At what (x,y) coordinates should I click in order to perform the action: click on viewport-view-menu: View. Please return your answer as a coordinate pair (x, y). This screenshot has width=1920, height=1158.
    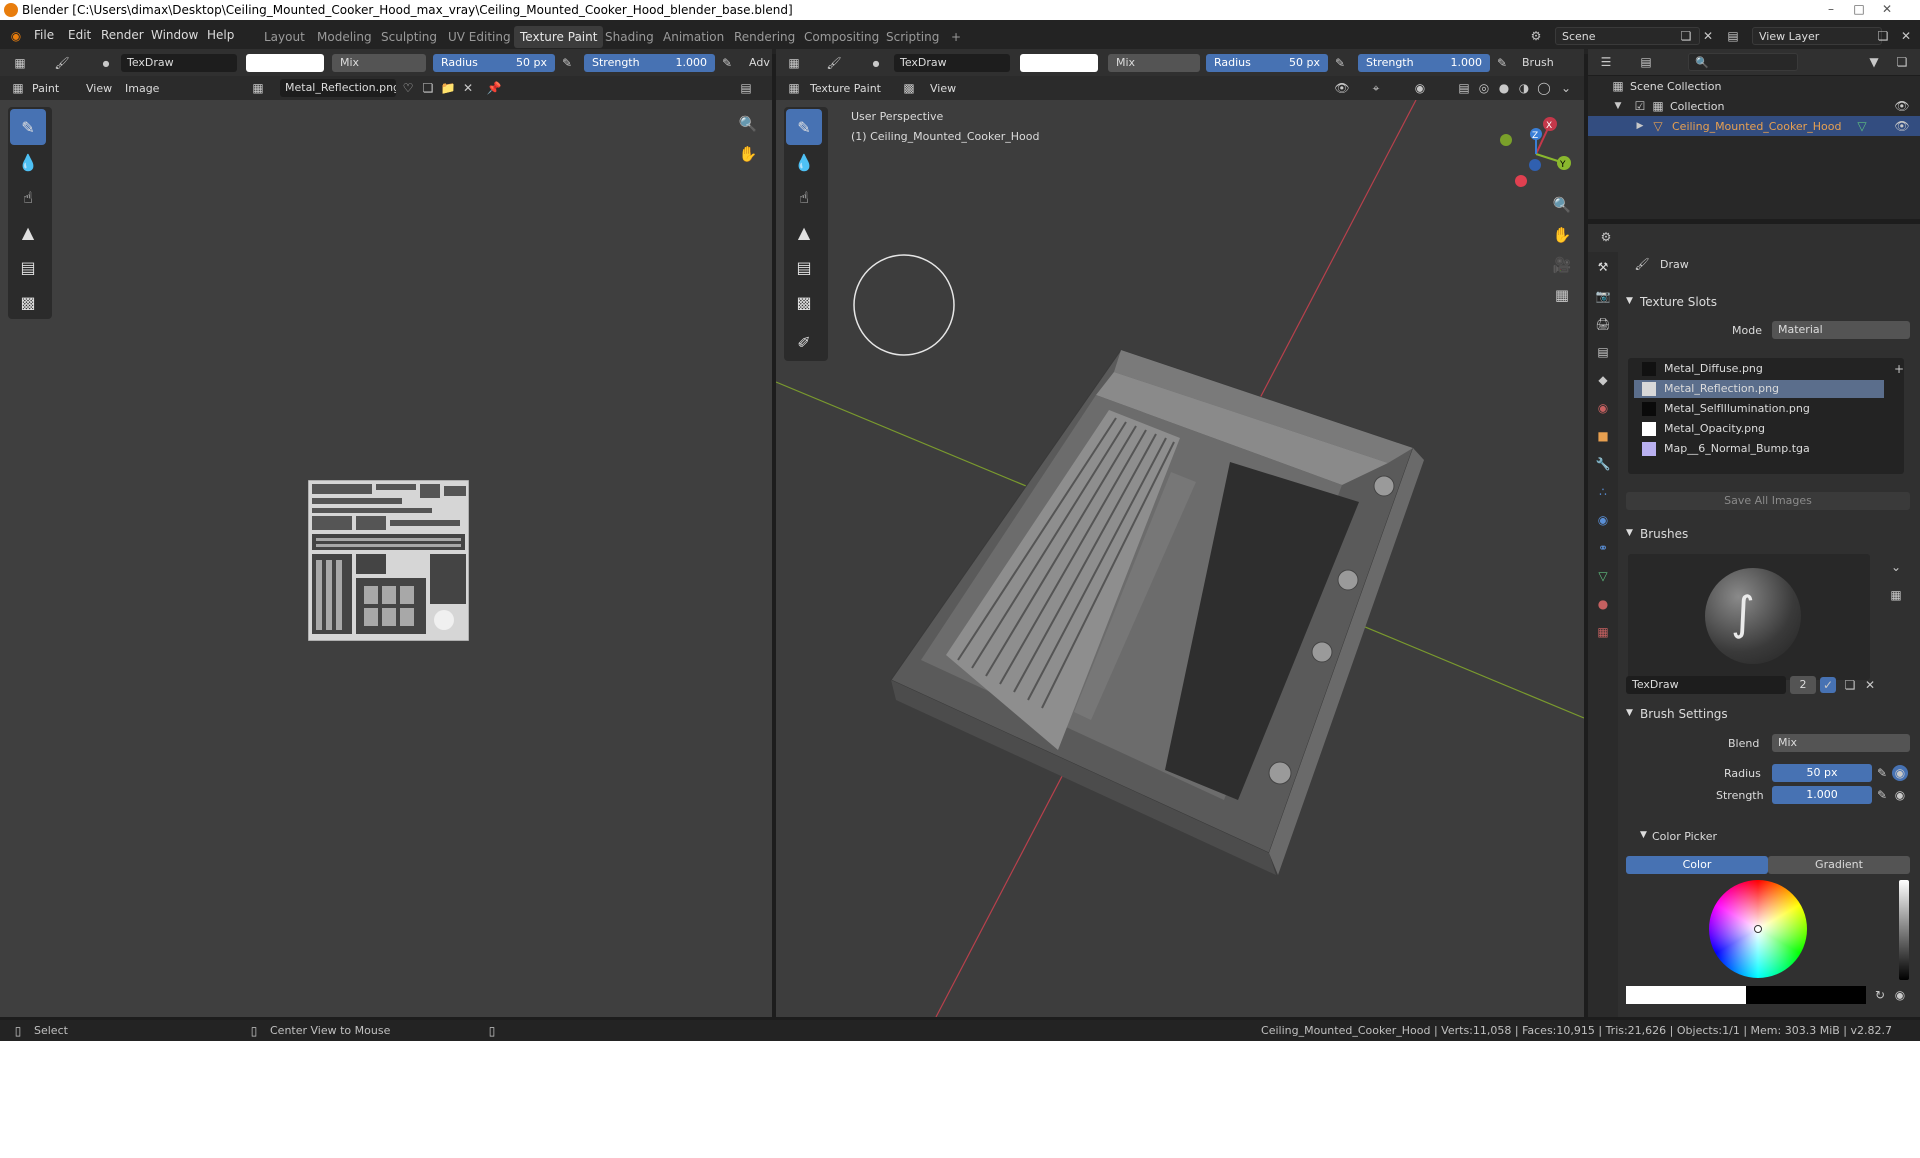
    Looking at the image, I should click on (943, 88).